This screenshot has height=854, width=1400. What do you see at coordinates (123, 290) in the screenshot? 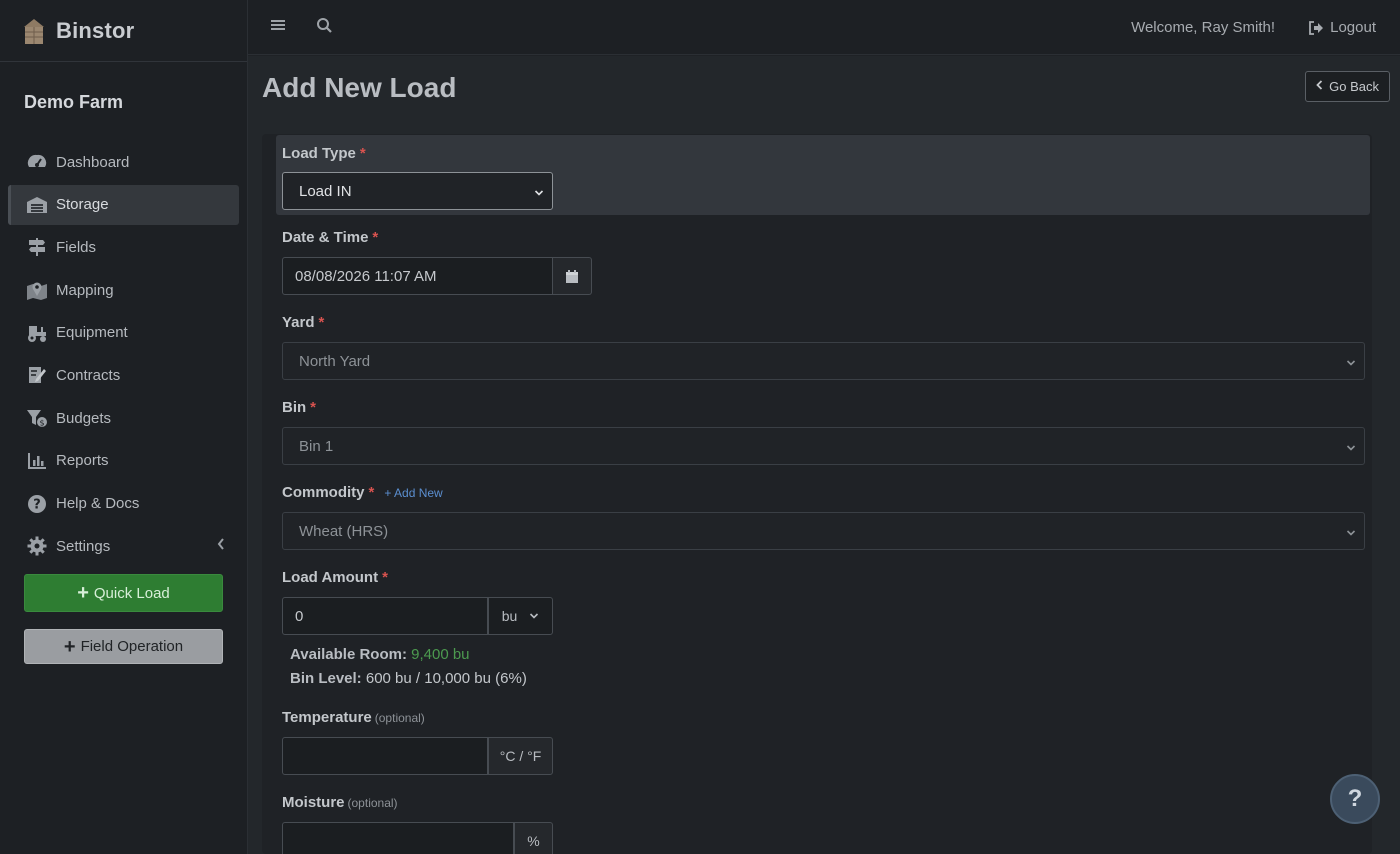
I see `sidebar-item-mapping: Mapping` at bounding box center [123, 290].